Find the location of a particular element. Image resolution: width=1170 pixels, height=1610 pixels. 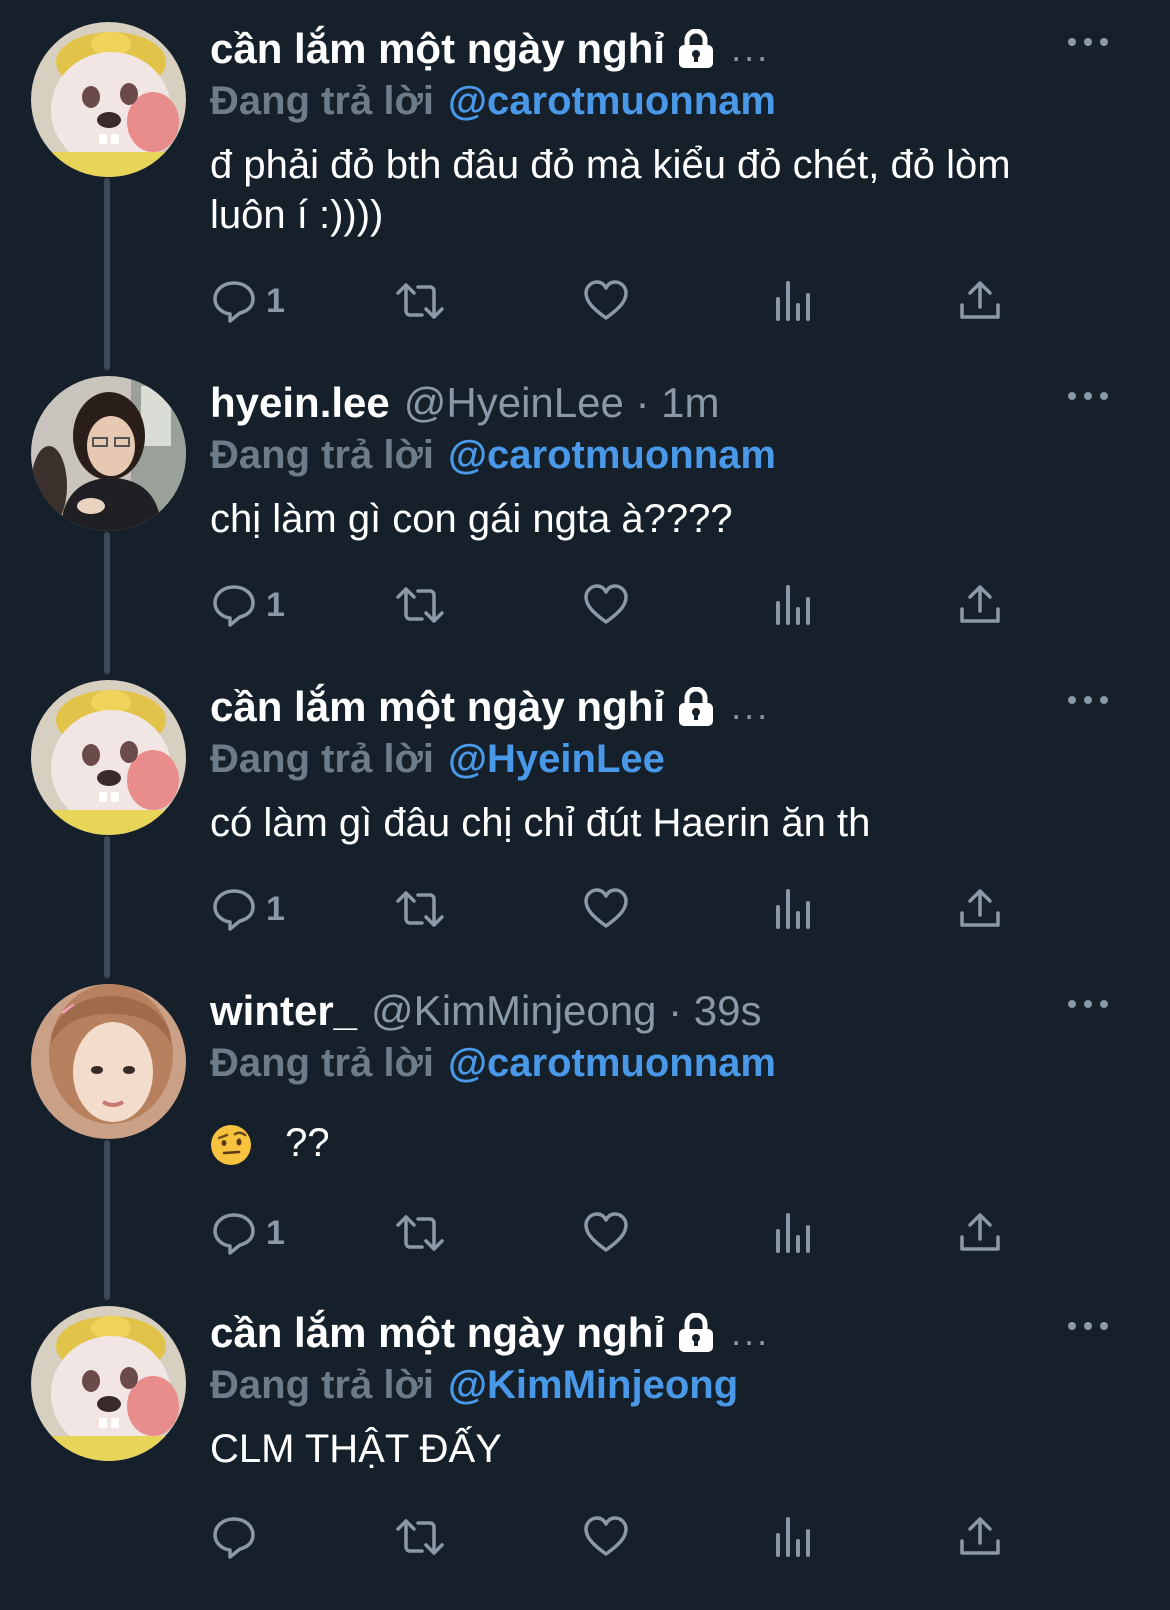

analytics-icon is located at coordinates (793, 301).